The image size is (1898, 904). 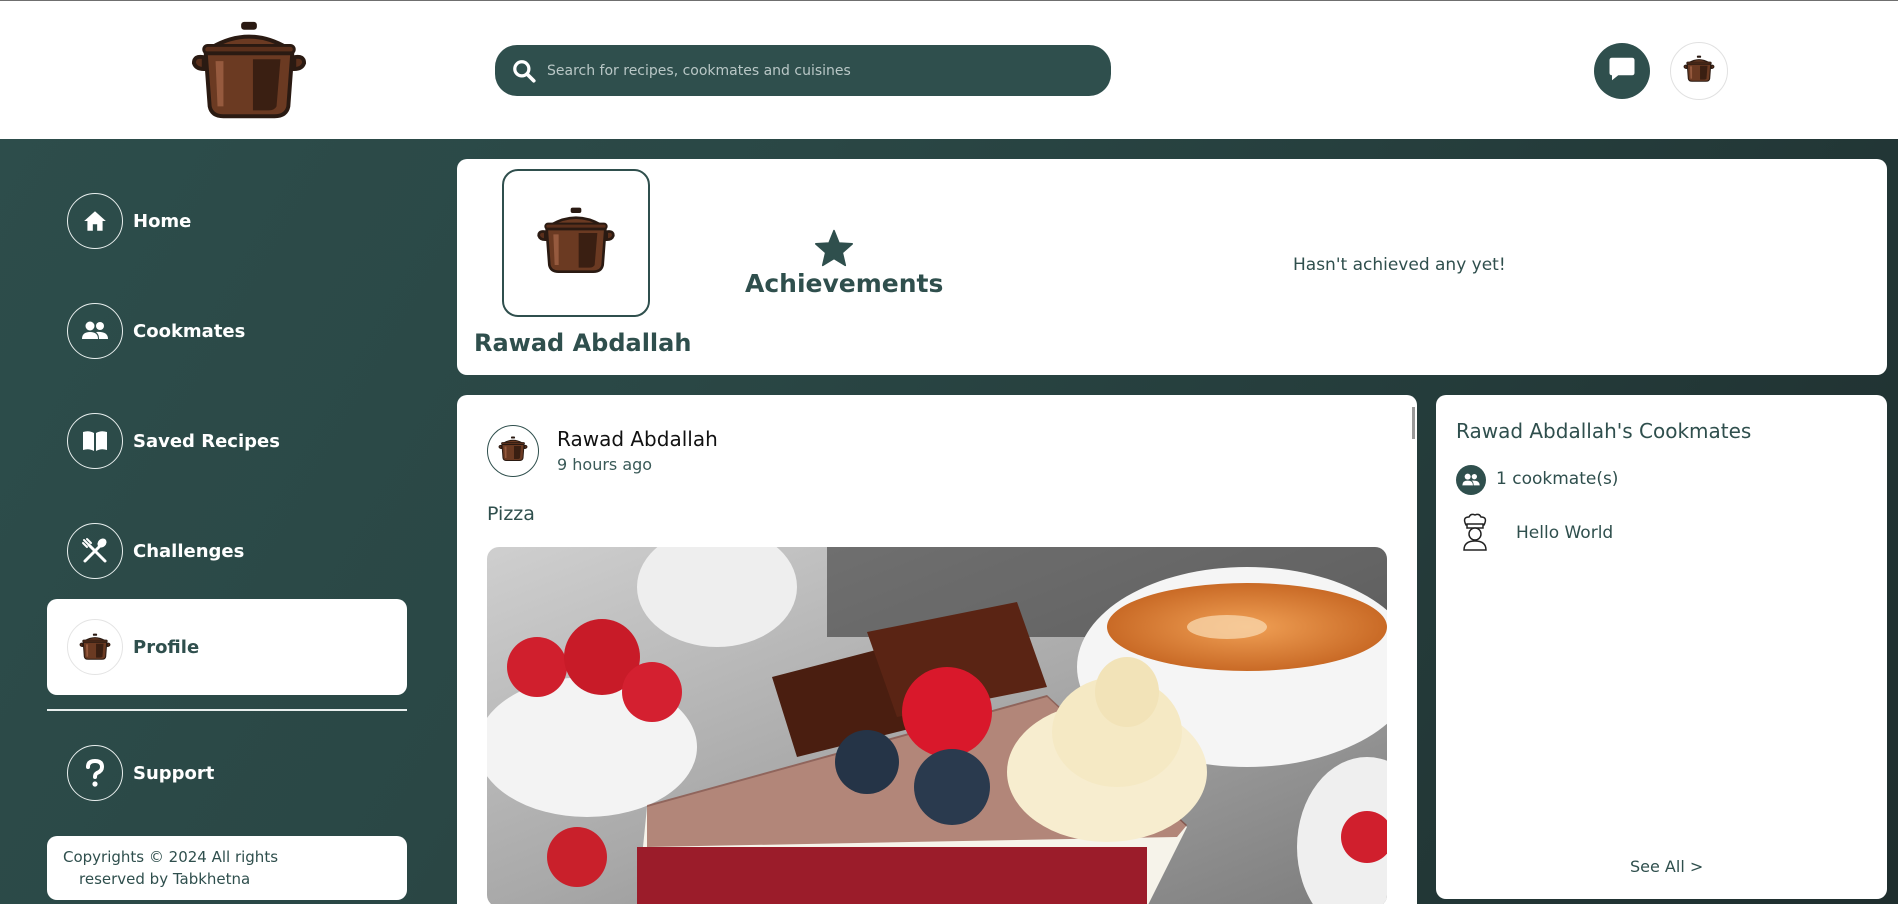 I want to click on sidebar-item-saved-recipes: Saved Recipes, so click(x=227, y=441).